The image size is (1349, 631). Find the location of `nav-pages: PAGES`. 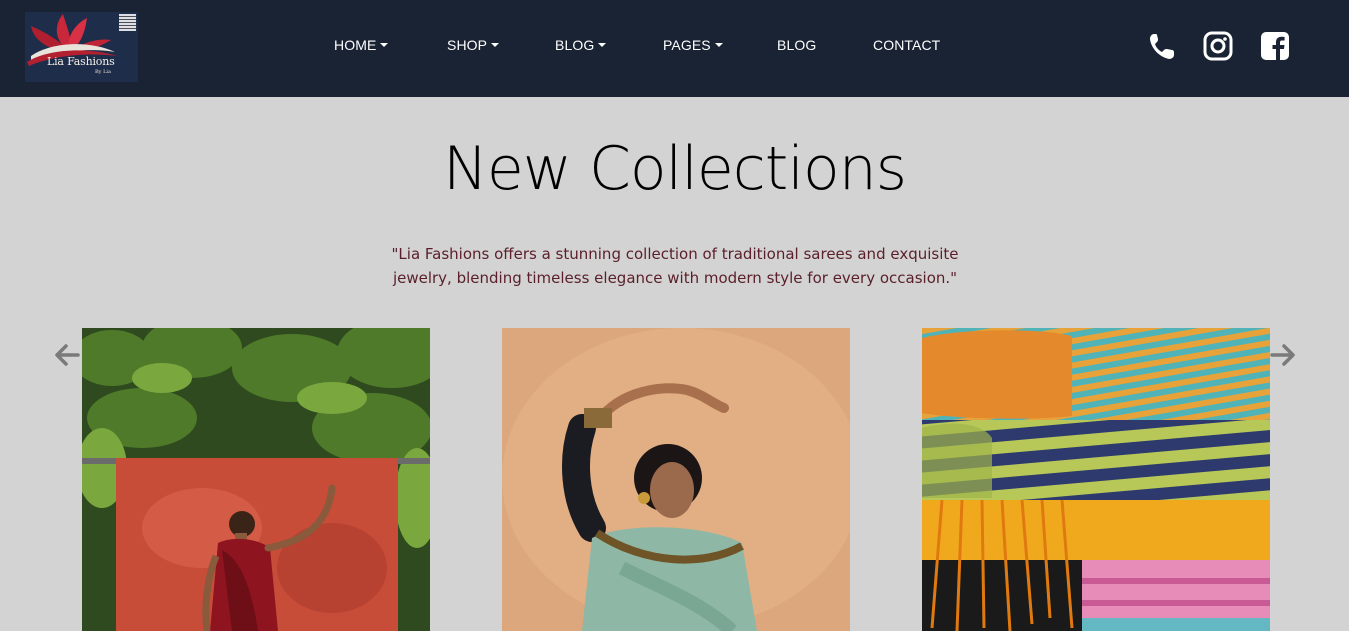

nav-pages: PAGES is located at coordinates (693, 45).